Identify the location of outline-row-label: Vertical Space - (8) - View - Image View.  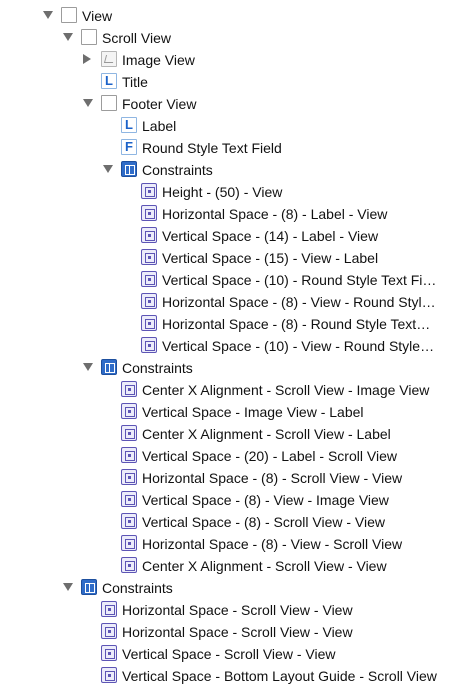
(265, 500).